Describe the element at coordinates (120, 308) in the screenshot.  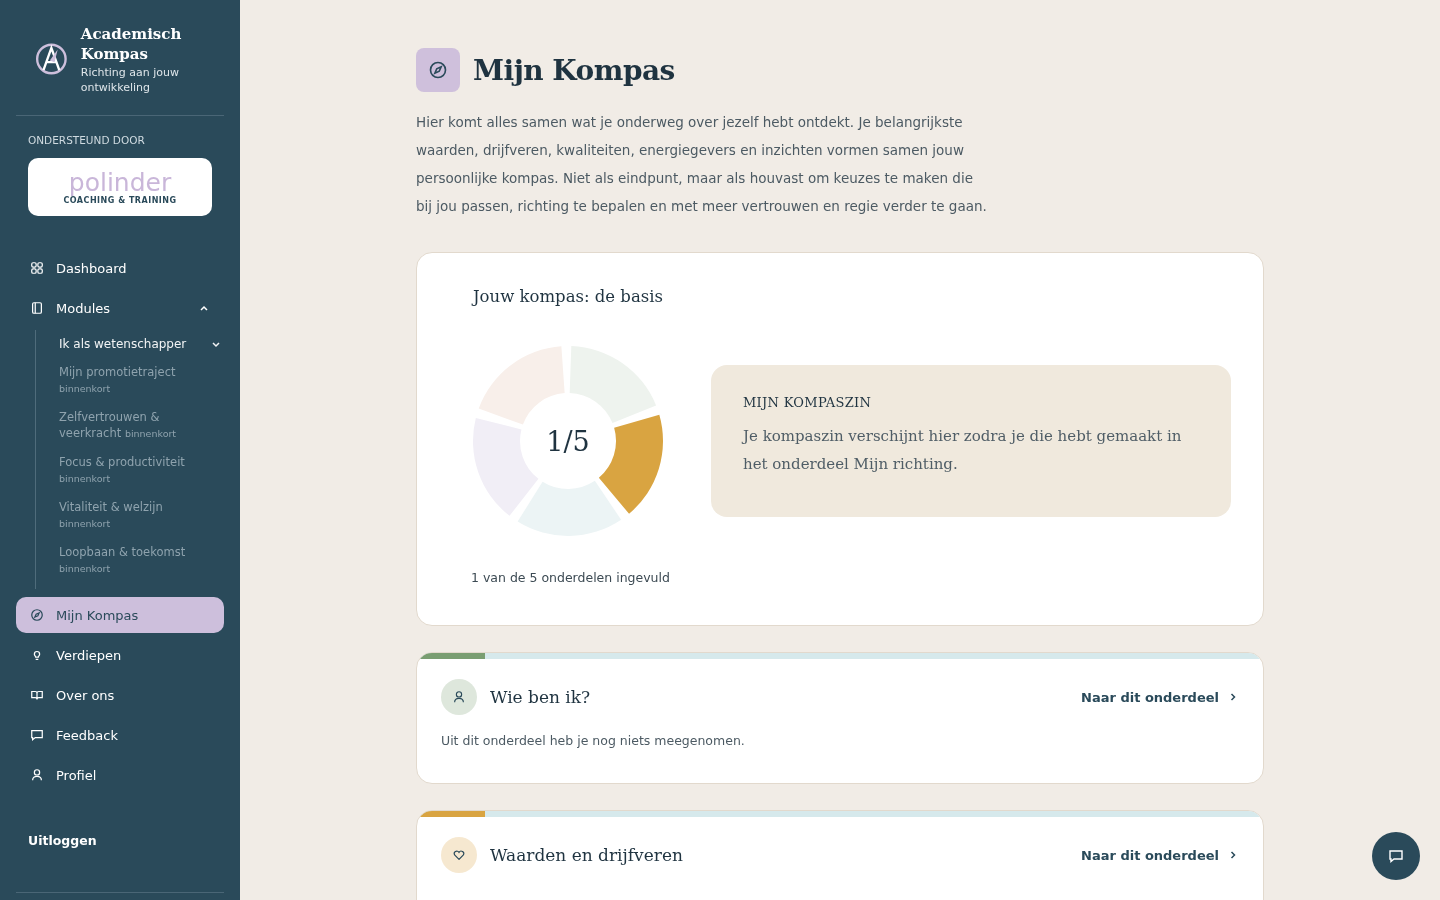
I see `nav-item: Modules` at that location.